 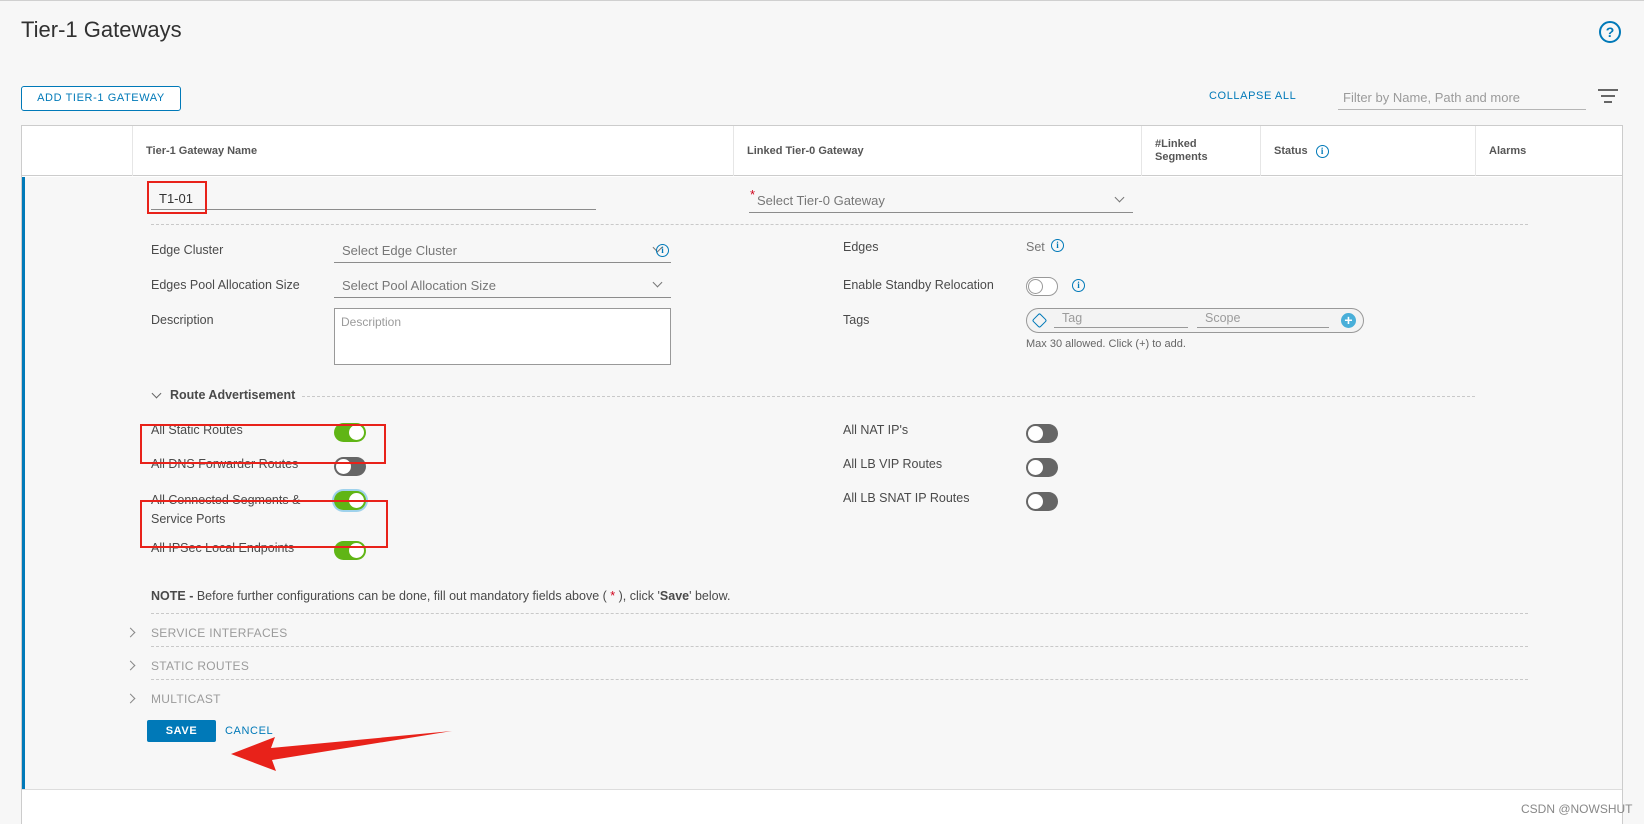 I want to click on all-nat-ips-label: All NAT IP's, so click(x=876, y=430).